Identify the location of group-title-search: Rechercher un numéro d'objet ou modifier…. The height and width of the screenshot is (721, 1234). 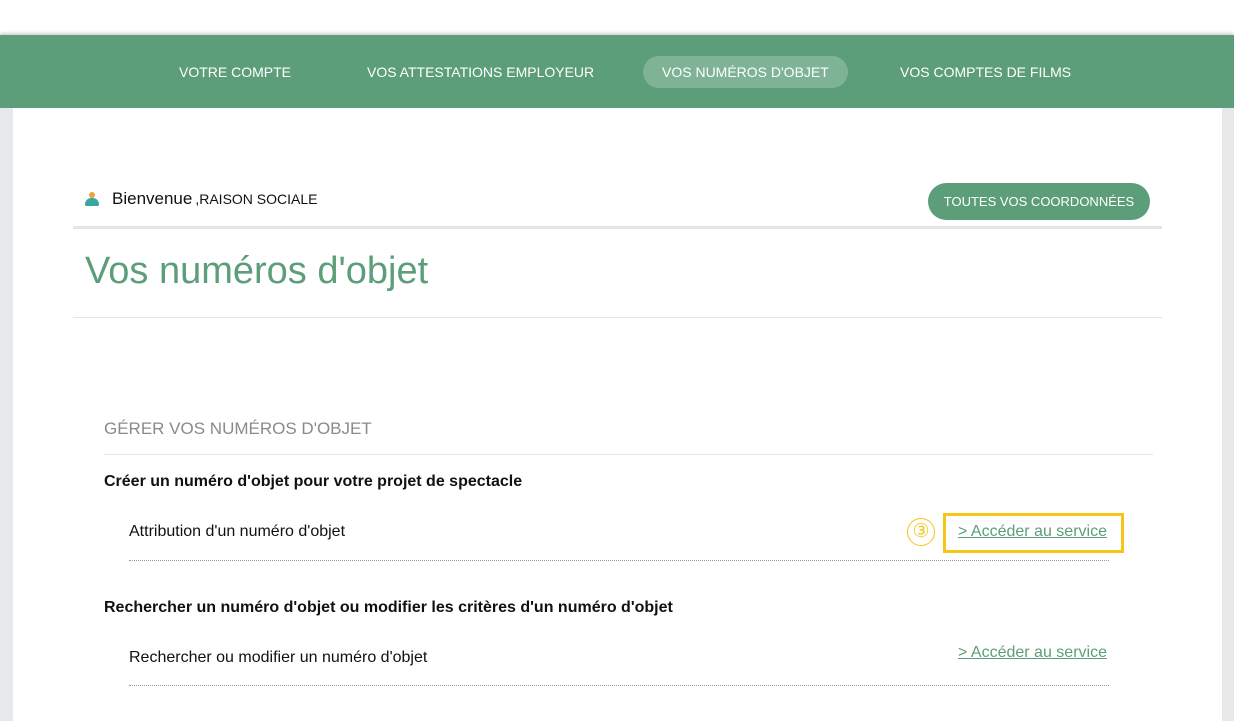
(388, 607).